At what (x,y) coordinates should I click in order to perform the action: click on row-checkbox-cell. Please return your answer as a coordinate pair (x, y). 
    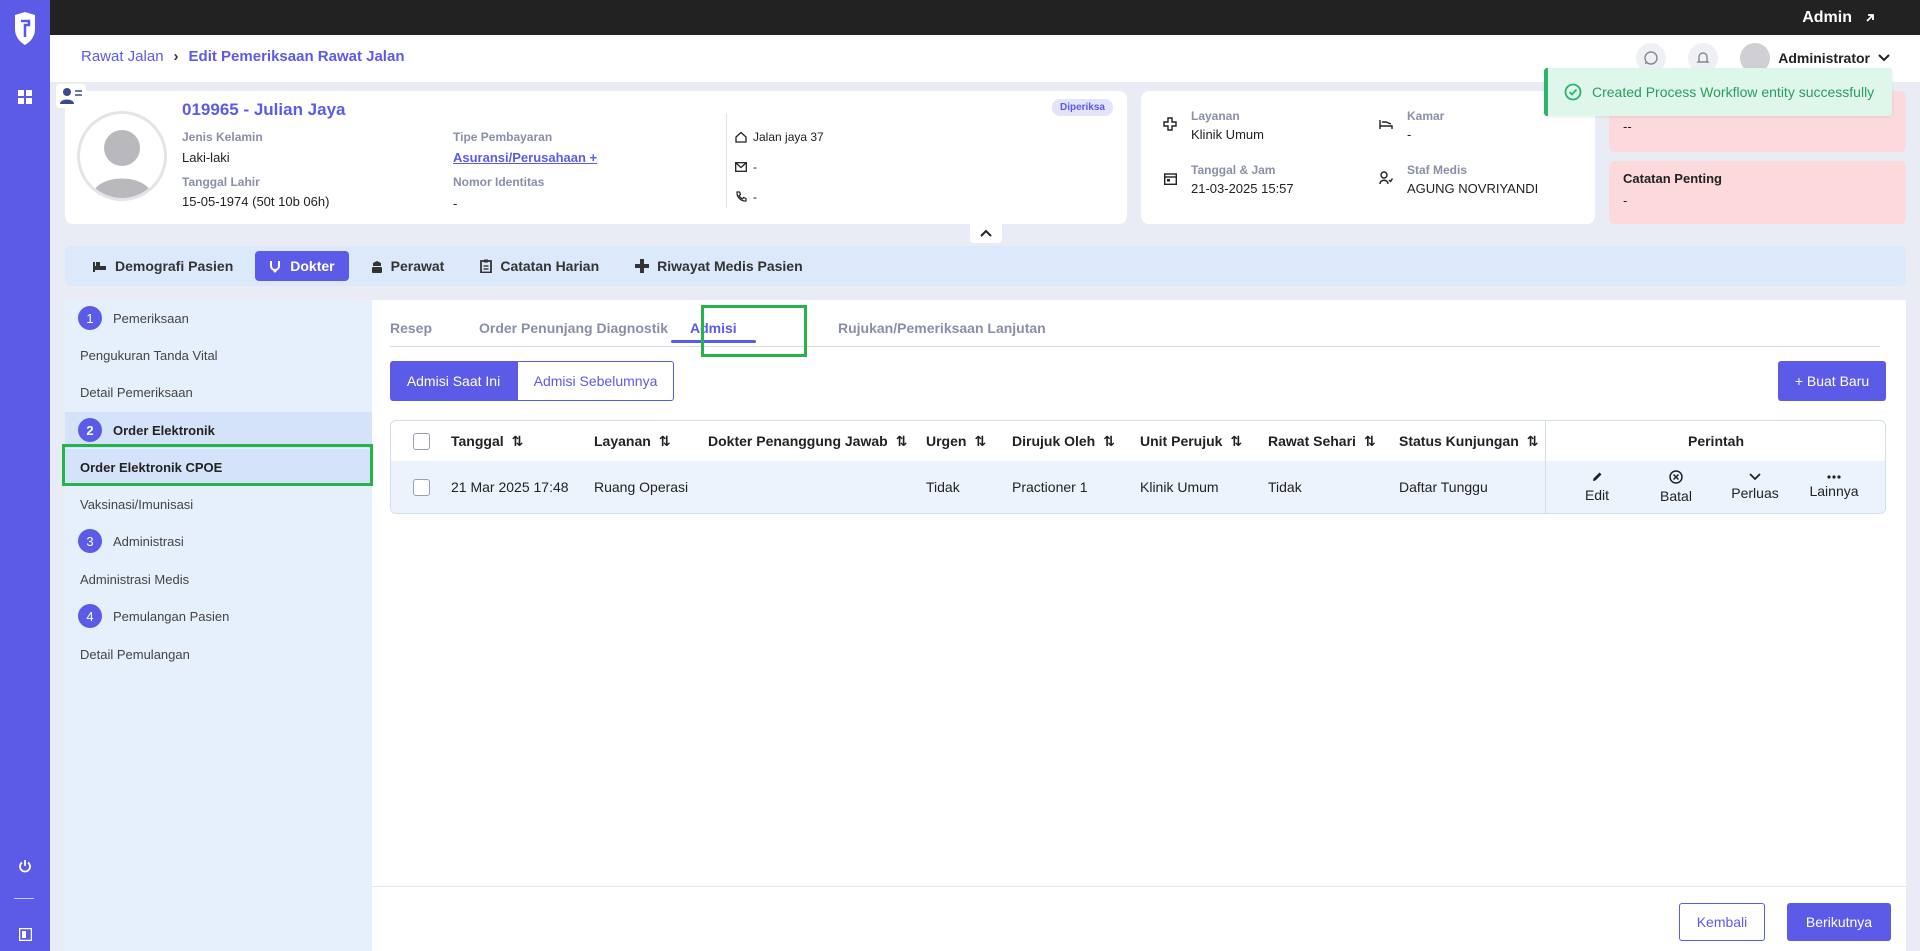
    Looking at the image, I should click on (421, 487).